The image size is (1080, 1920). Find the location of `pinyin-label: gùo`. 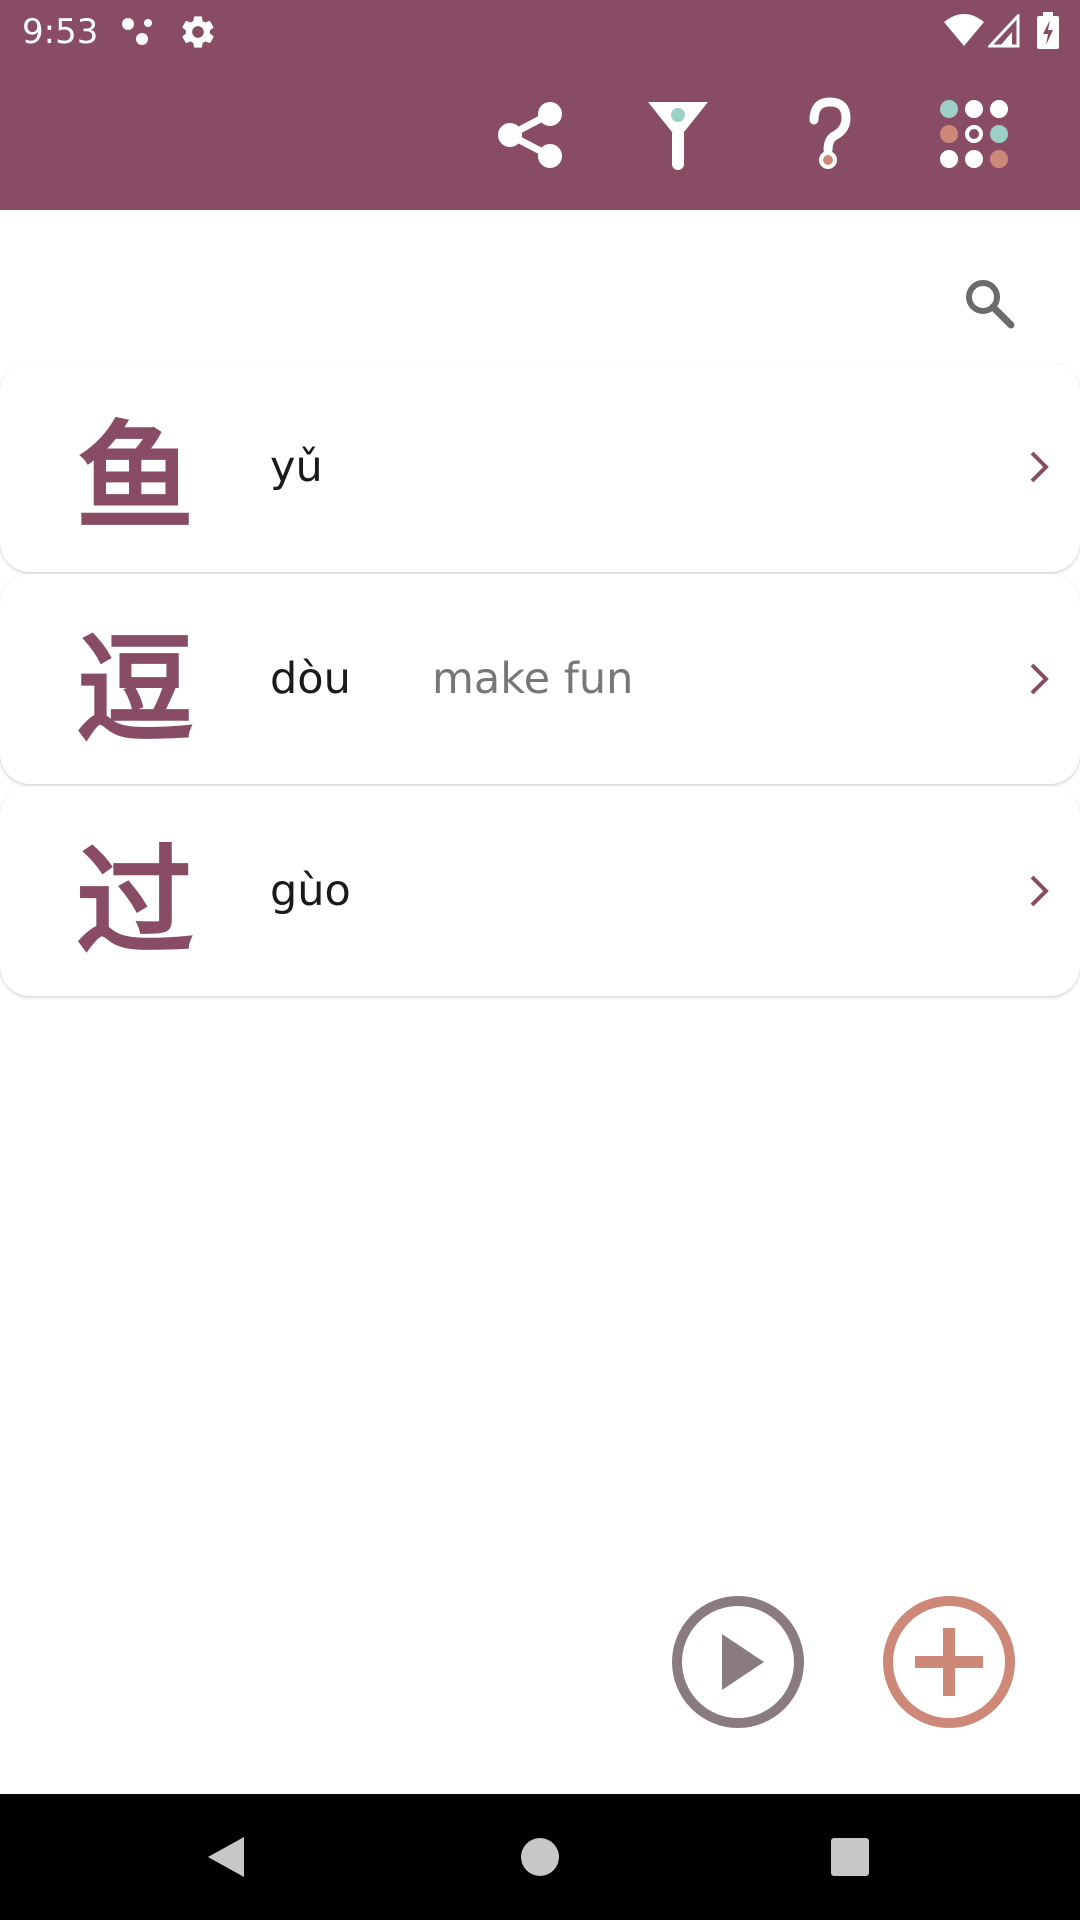

pinyin-label: gùo is located at coordinates (310, 891).